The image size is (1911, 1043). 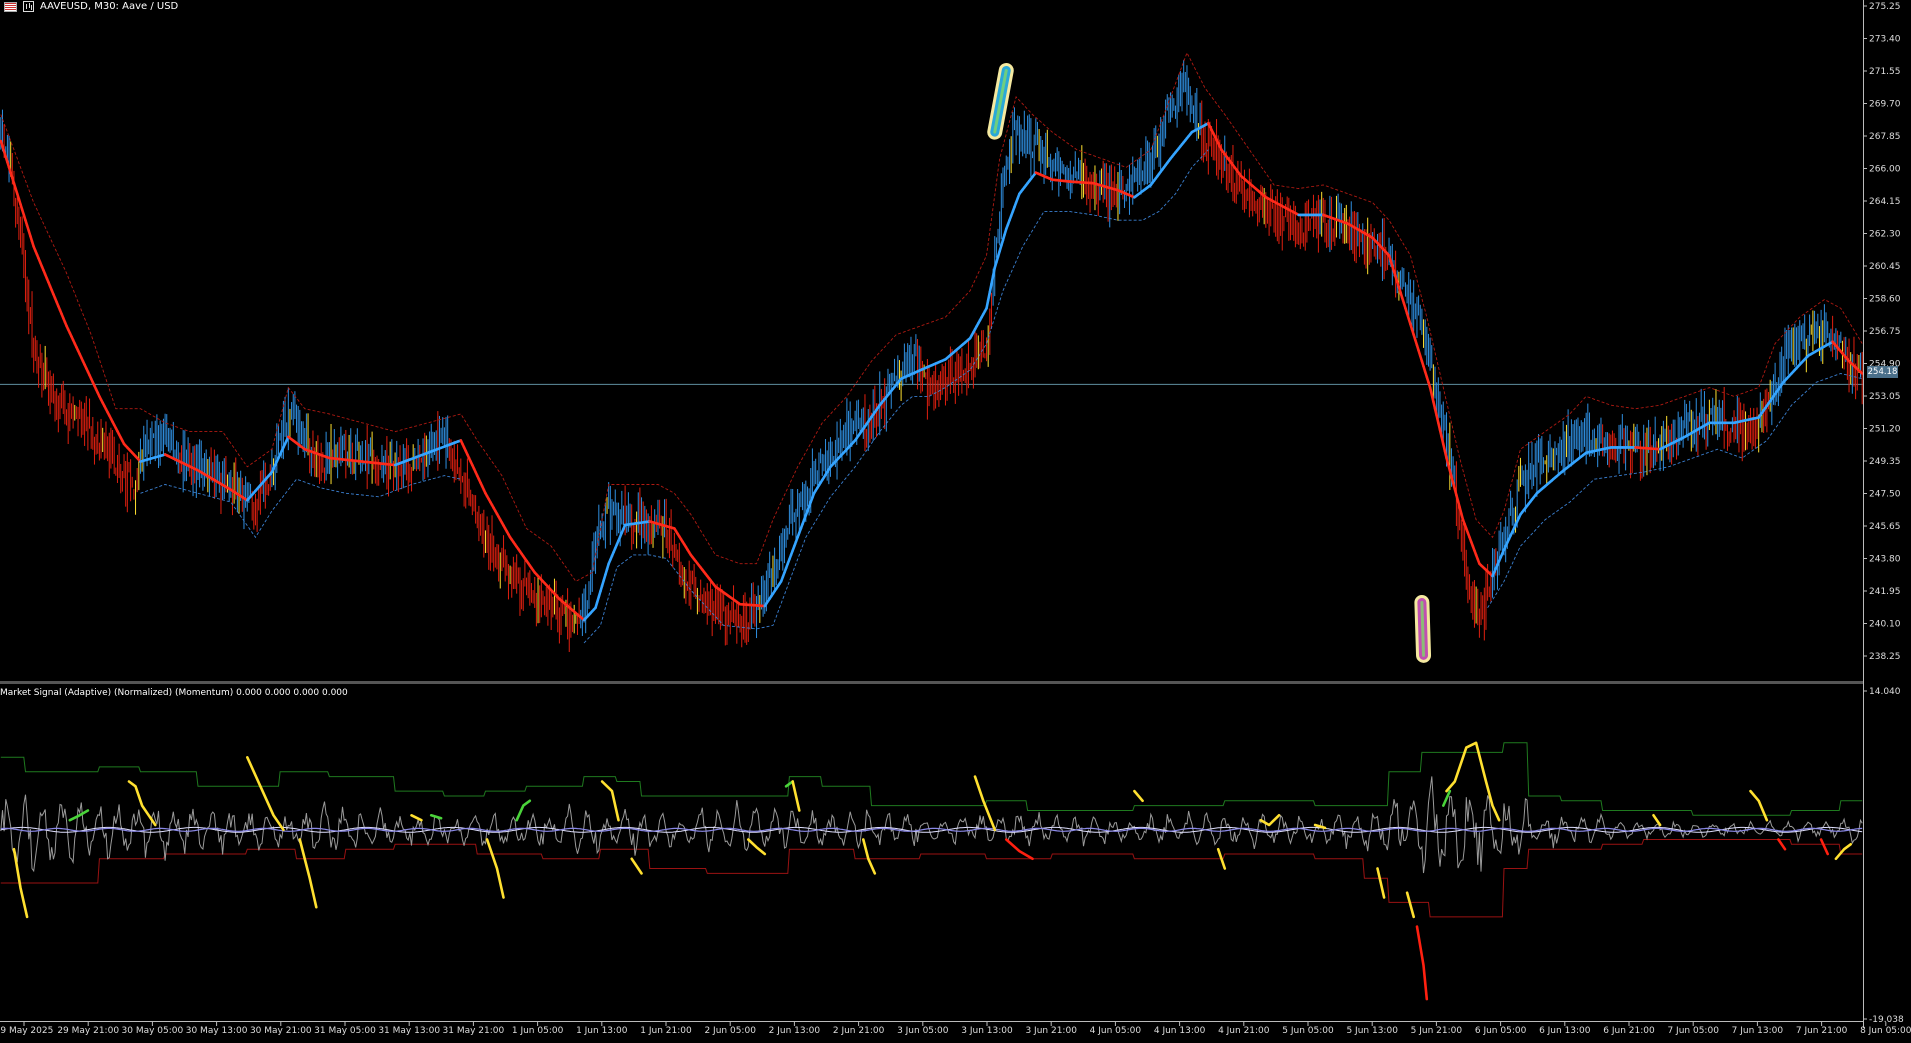 I want to click on sub-tick-label: -19.038, so click(x=1886, y=1020).